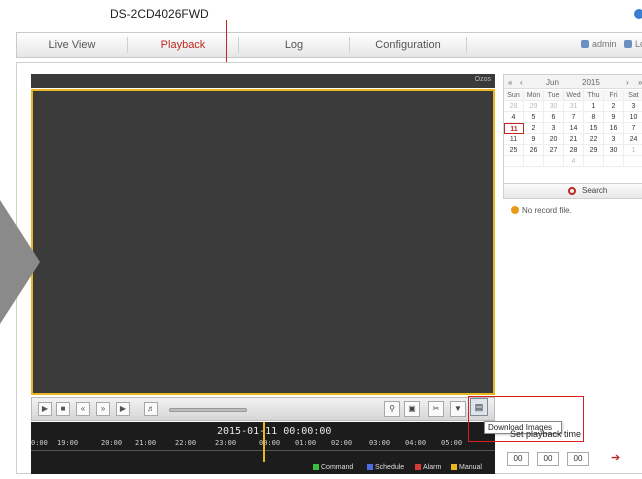 The height and width of the screenshot is (479, 642). Describe the element at coordinates (633, 139) in the screenshot. I see `calendar-day: 24` at that location.